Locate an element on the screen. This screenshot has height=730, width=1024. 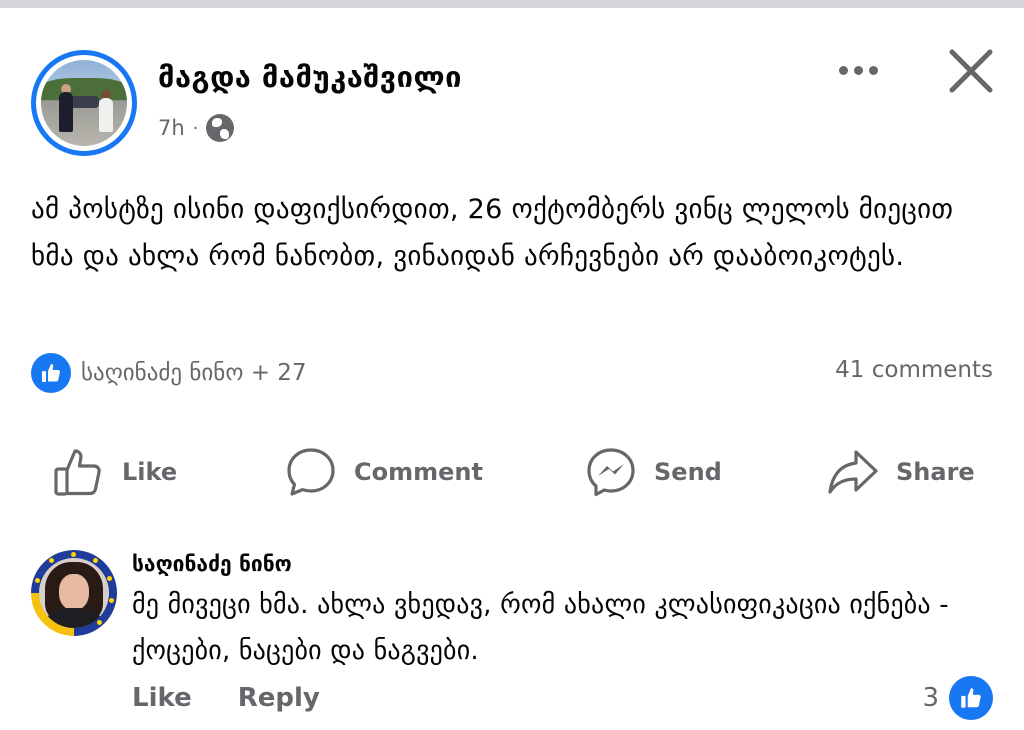
send-label: Send is located at coordinates (688, 472).